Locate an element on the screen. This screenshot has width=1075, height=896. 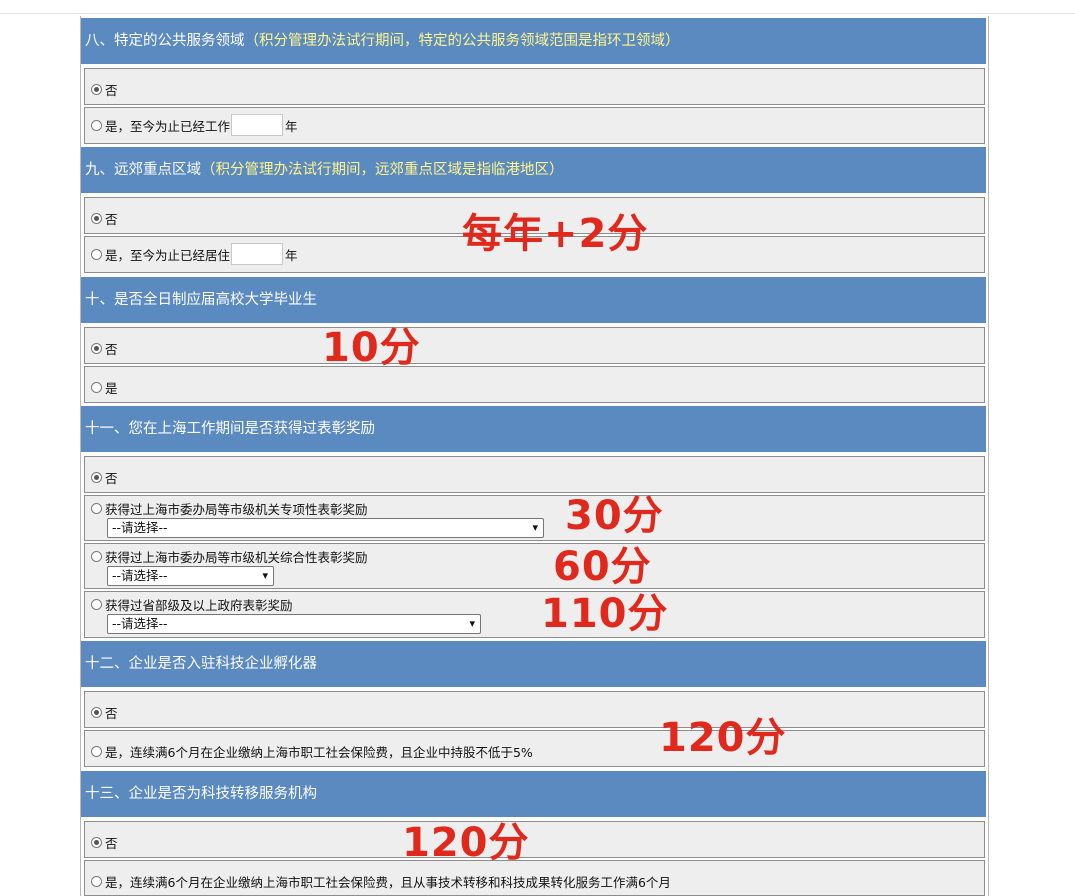
radio-award-special is located at coordinates (96, 508).